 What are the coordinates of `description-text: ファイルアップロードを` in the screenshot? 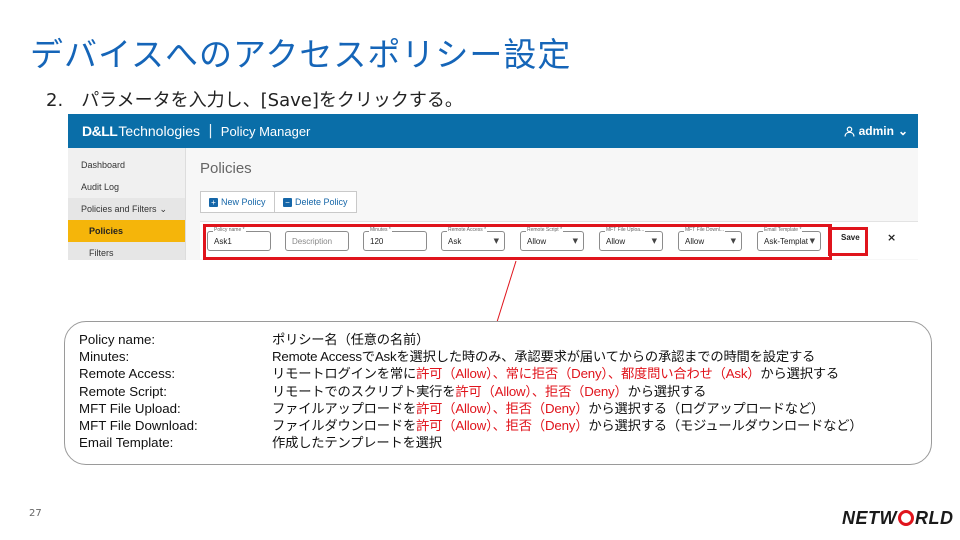 It's located at (344, 408).